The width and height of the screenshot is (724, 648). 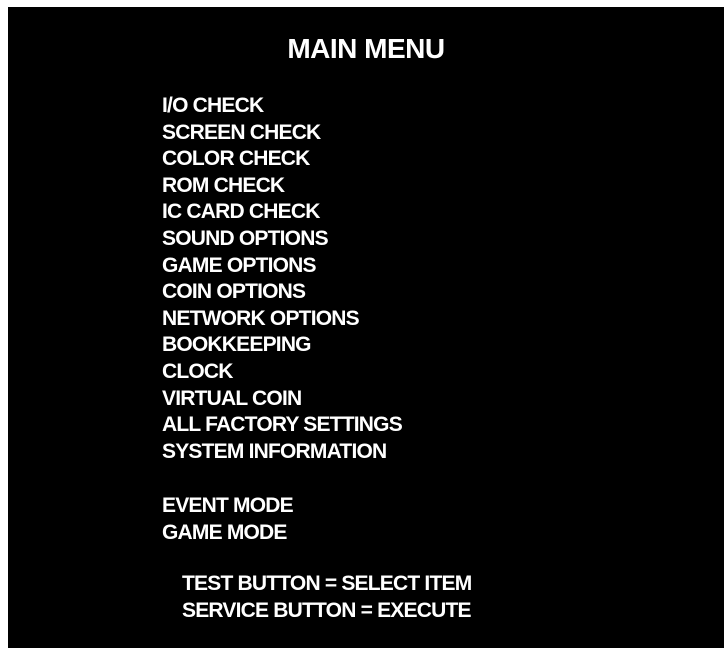 I want to click on menu-item-network-options: NETWORK OPTIONS, so click(x=282, y=319).